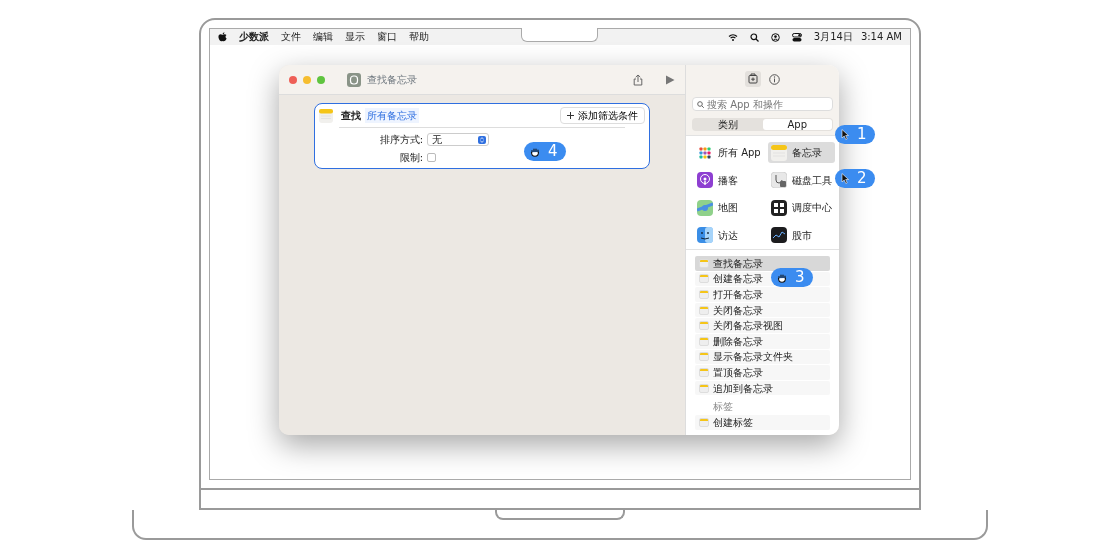 The image size is (1120, 560). I want to click on close-button, so click(293, 79).